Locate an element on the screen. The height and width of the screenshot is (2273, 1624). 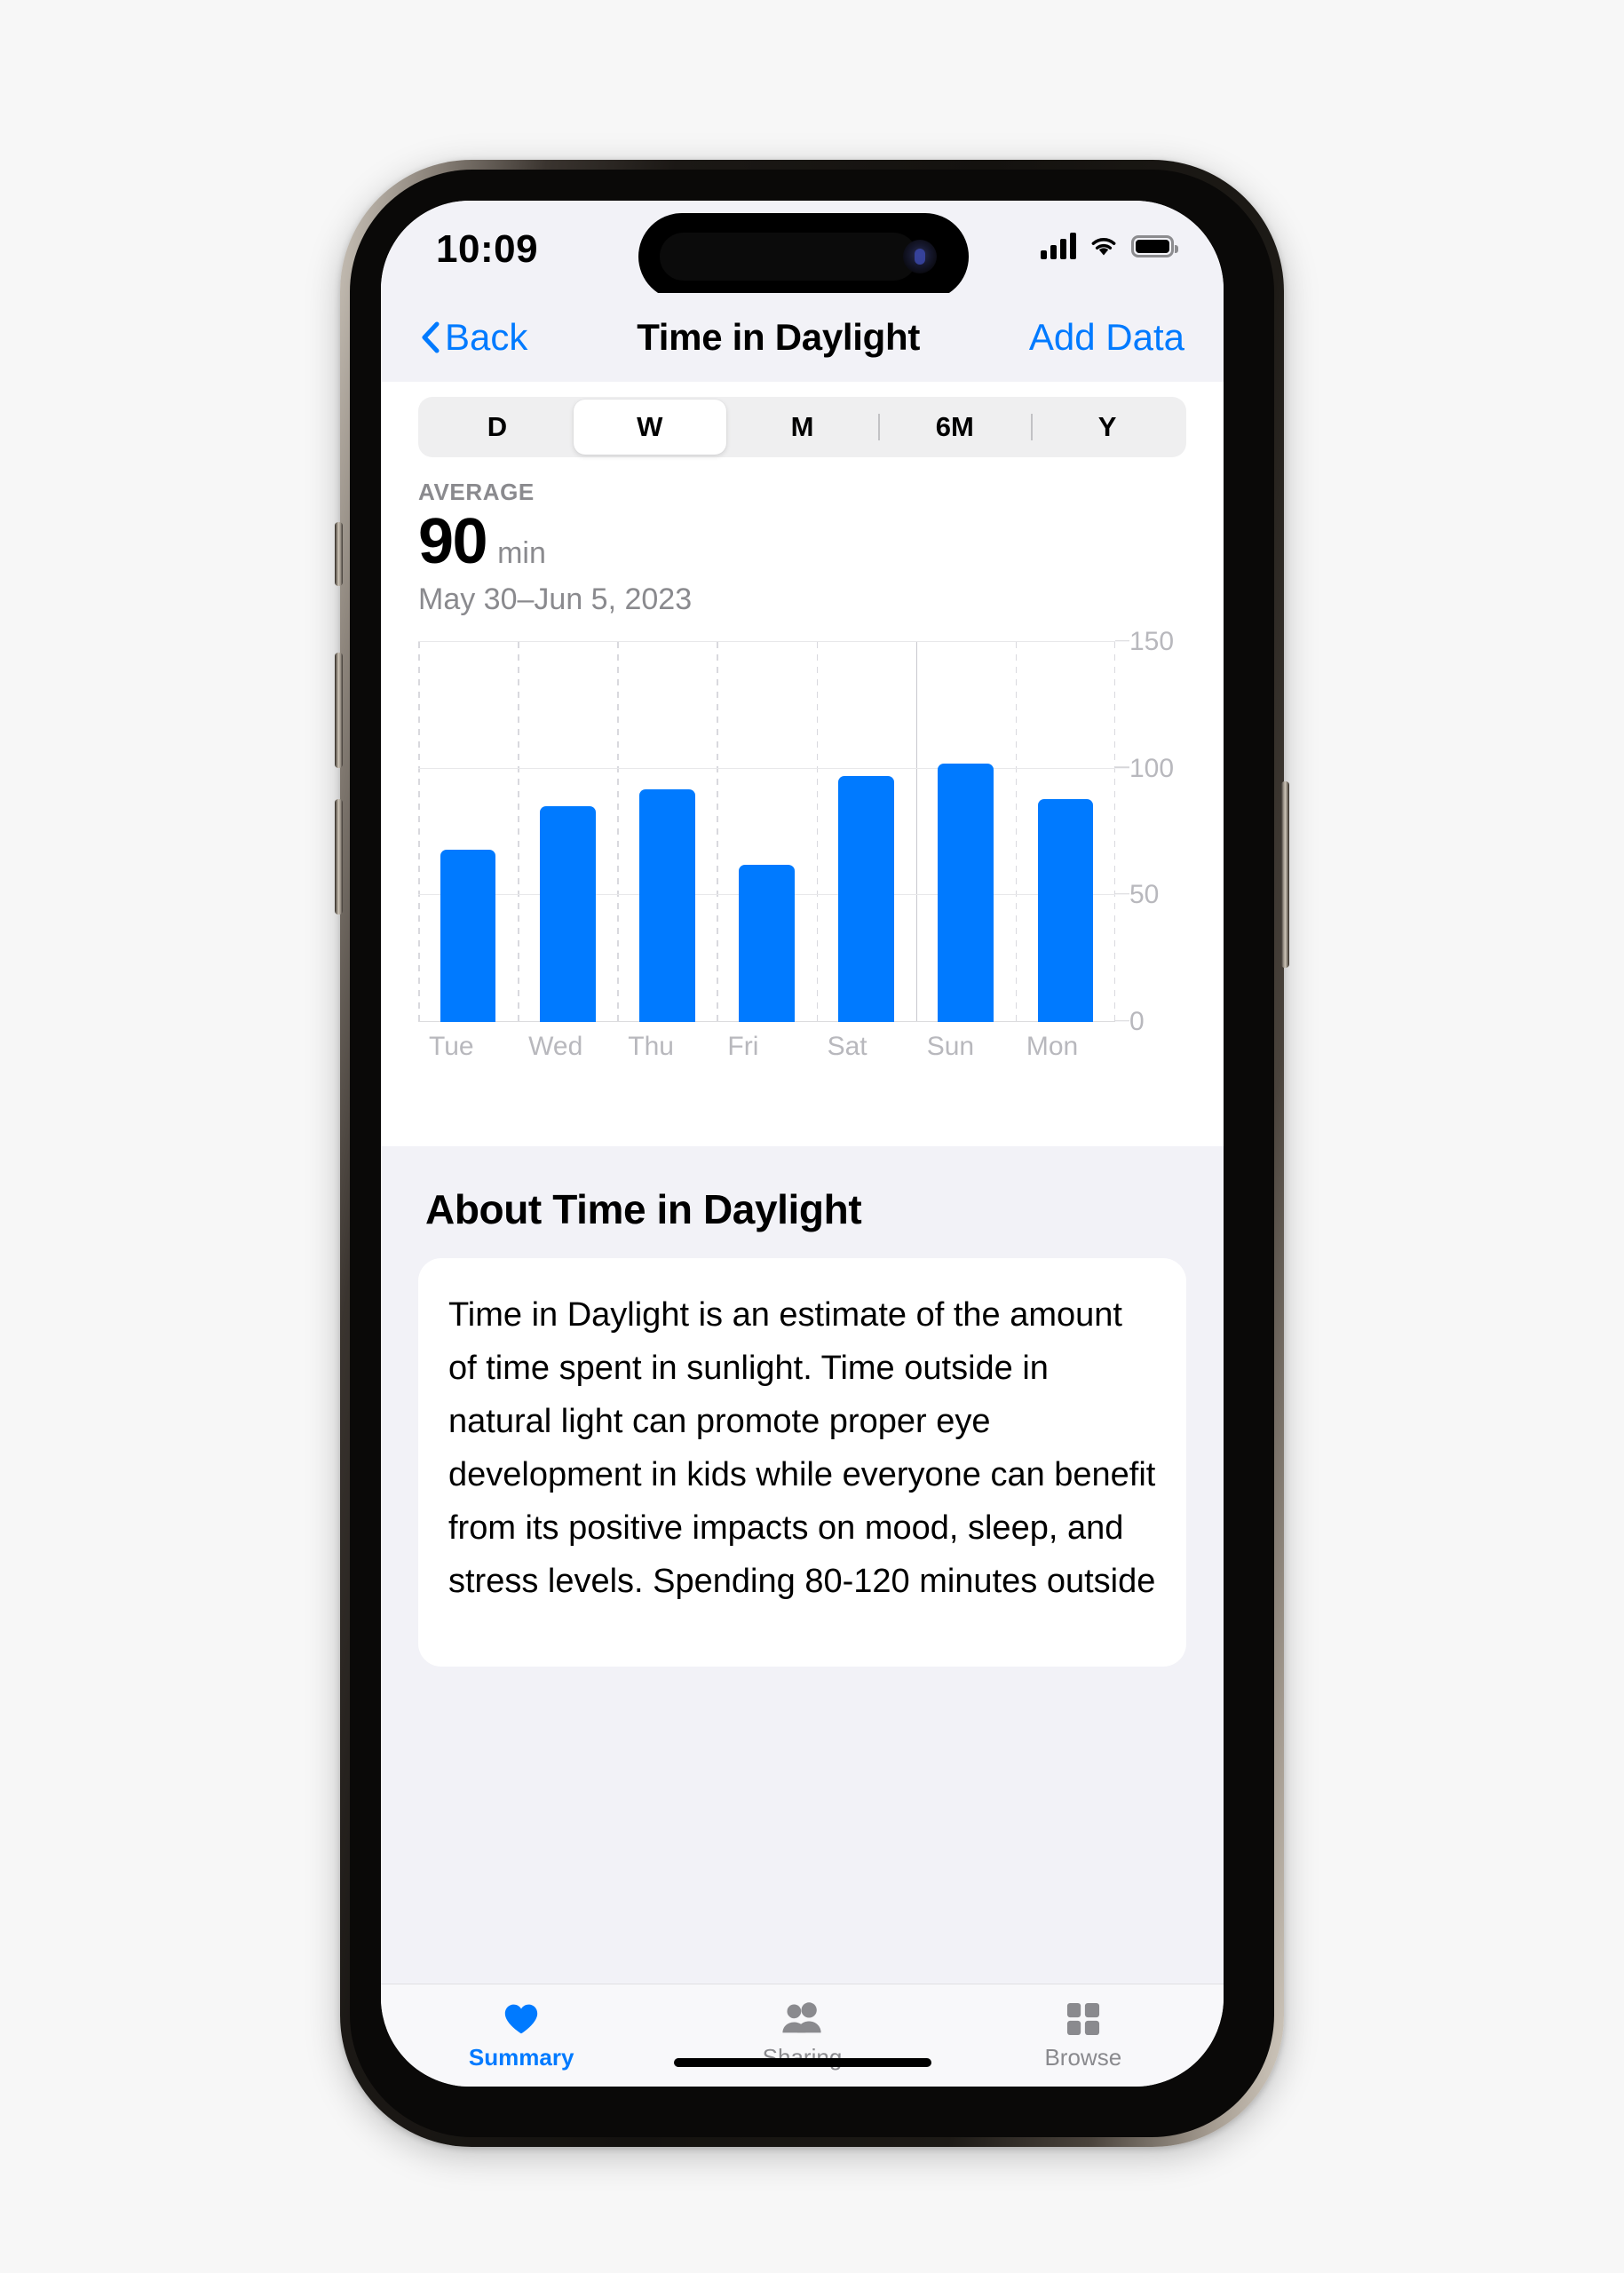
x-axis-label-sun: Sun is located at coordinates (950, 1046).